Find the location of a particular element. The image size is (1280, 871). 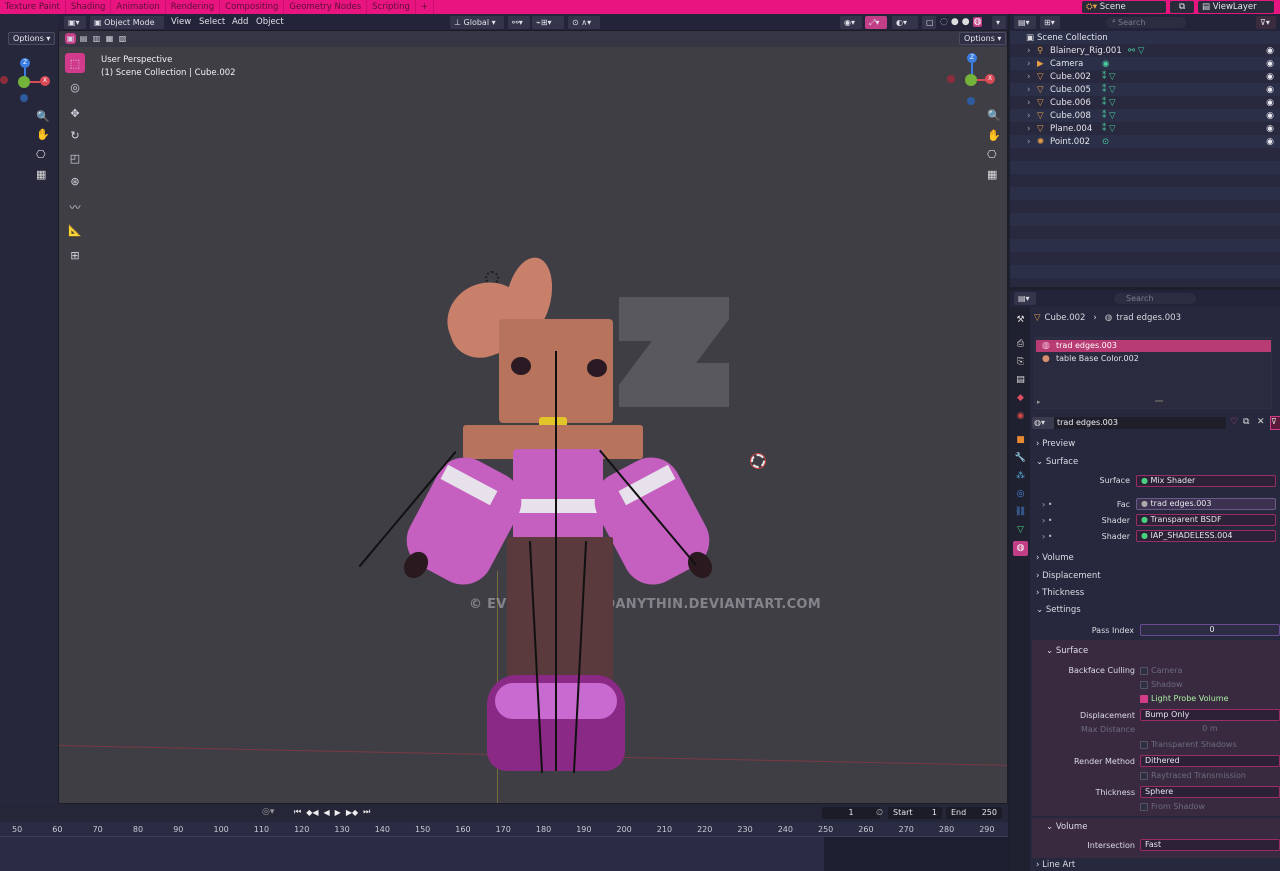

menu-select: Select is located at coordinates (212, 22).